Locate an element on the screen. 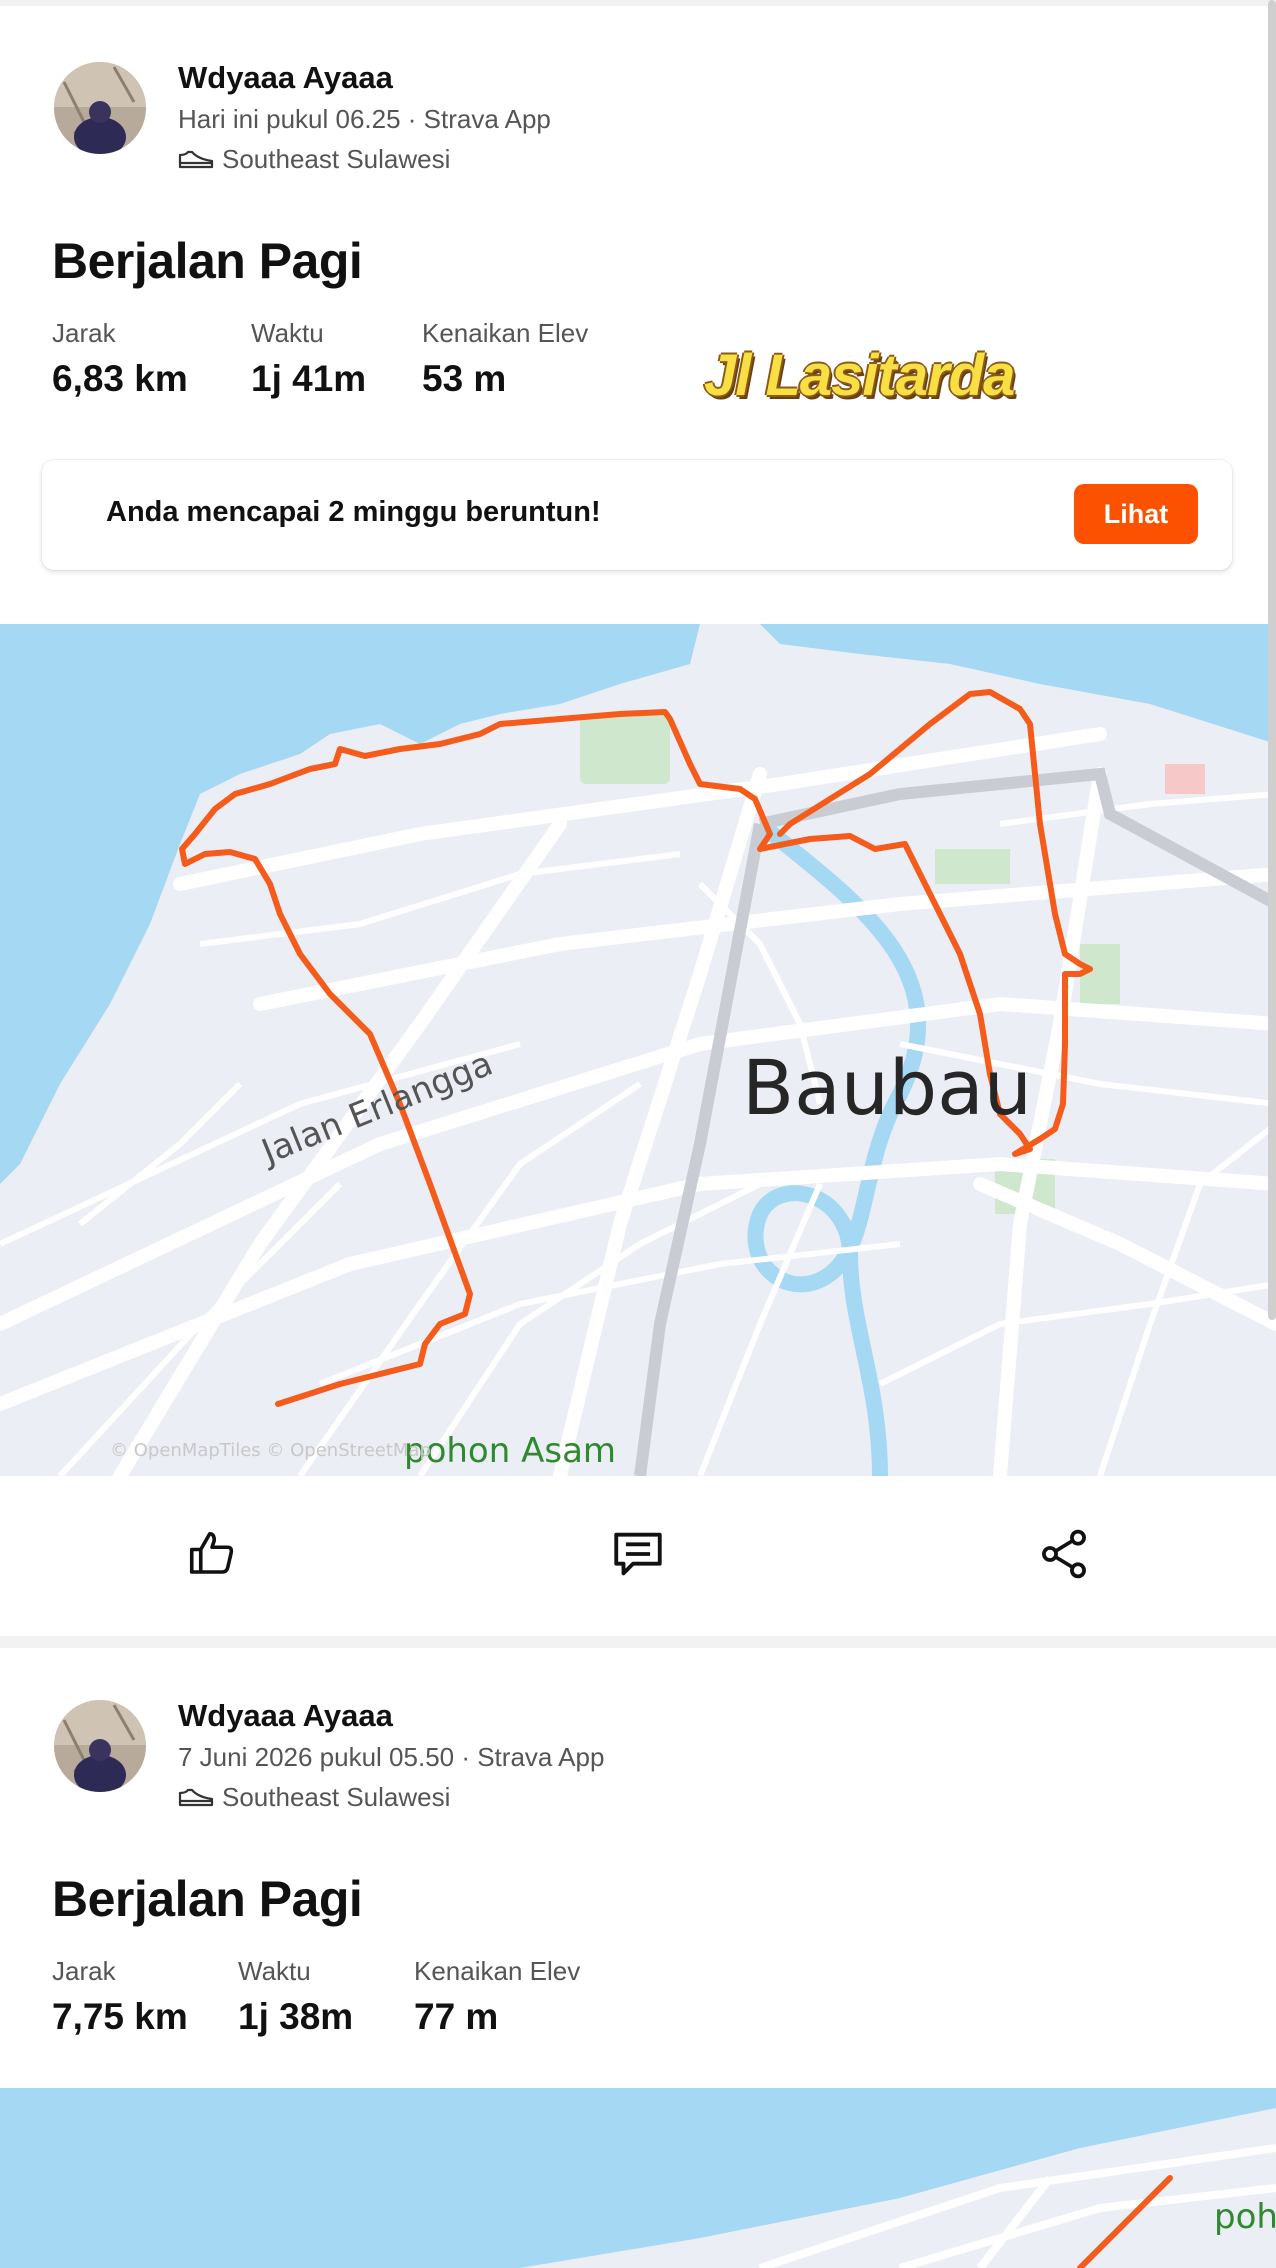 The image size is (1276, 2268). share-icon is located at coordinates (1064, 1556).